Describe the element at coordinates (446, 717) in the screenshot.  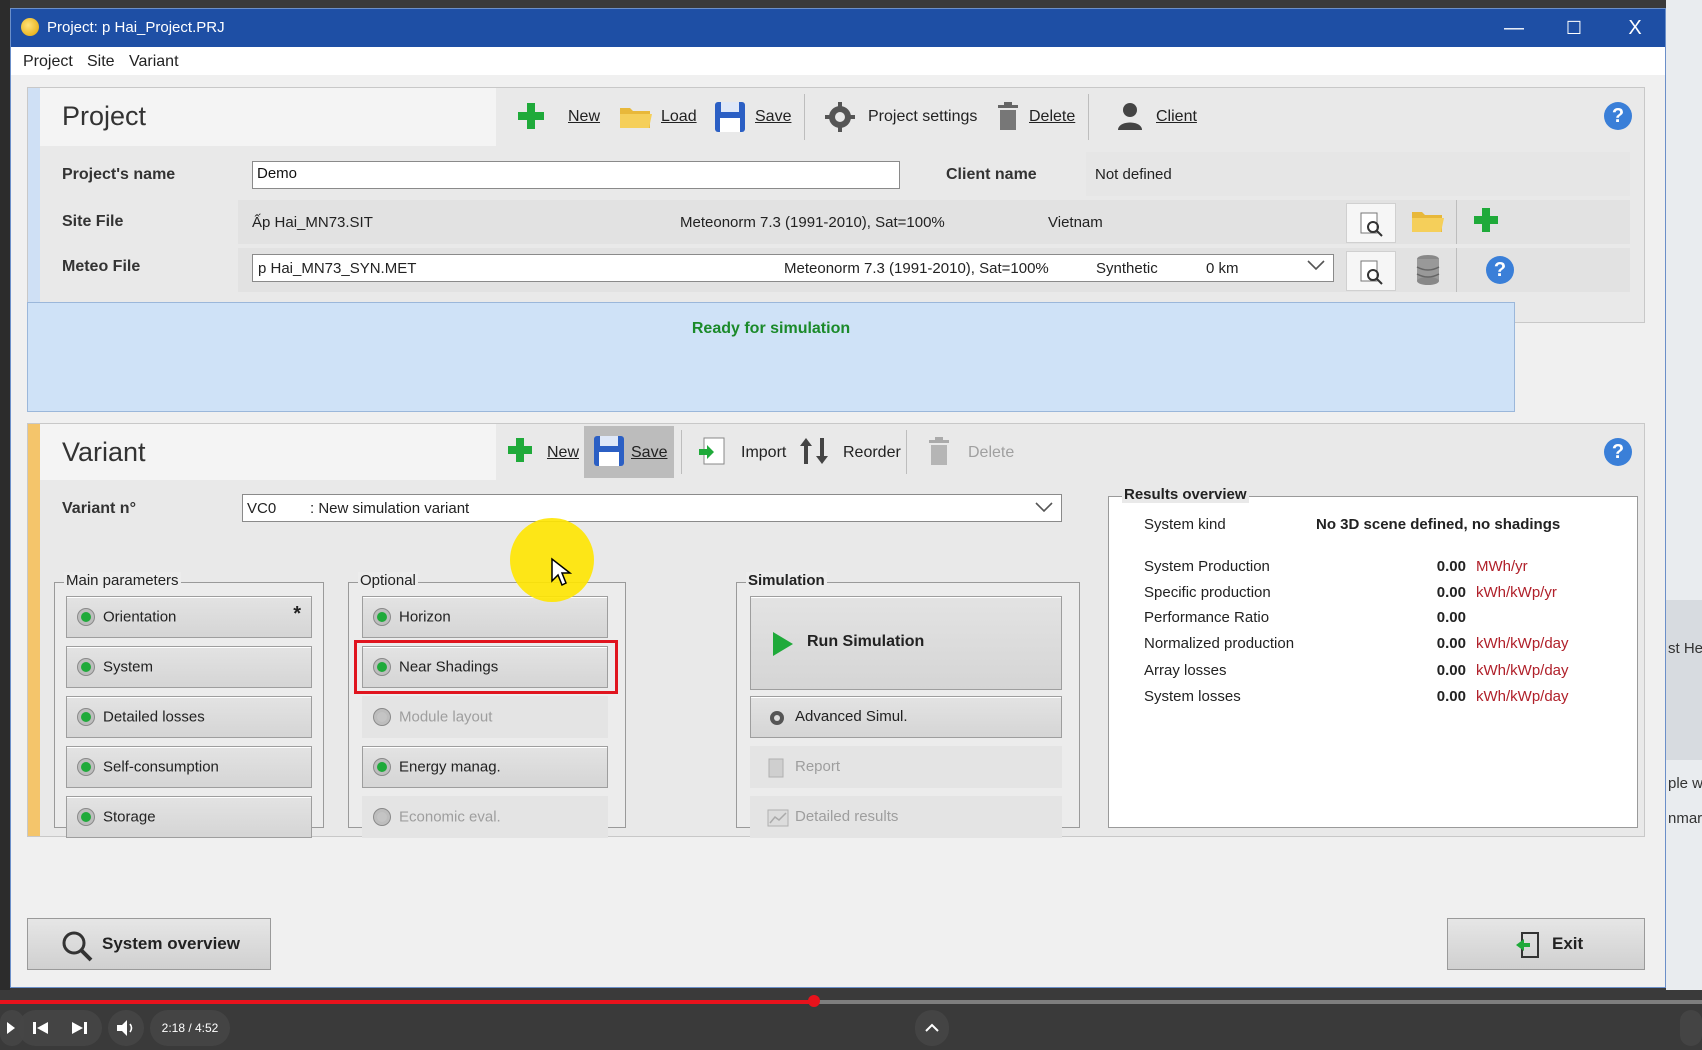
I see `module-layout-label: Module layout` at that location.